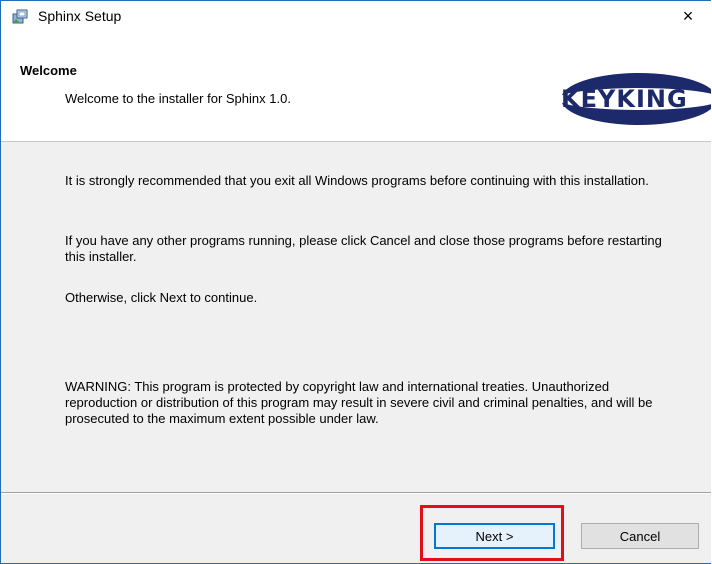  Describe the element at coordinates (80, 16) in the screenshot. I see `window-title: Sphinx Setup` at that location.